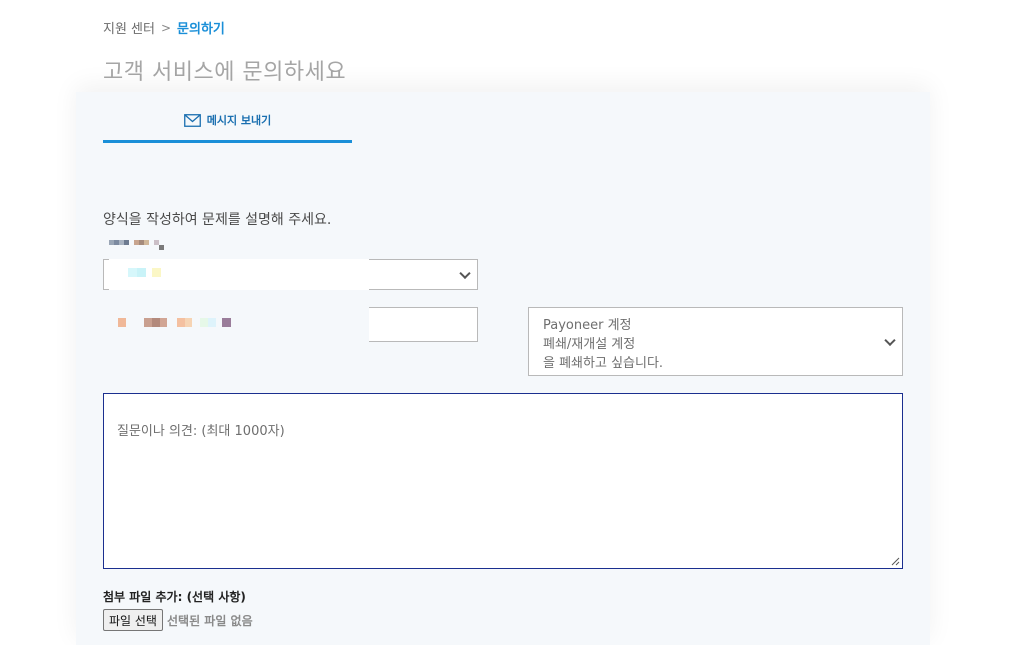 The width and height of the screenshot is (1021, 645). I want to click on topic-select-line1: Payoneer 계정, so click(587, 325).